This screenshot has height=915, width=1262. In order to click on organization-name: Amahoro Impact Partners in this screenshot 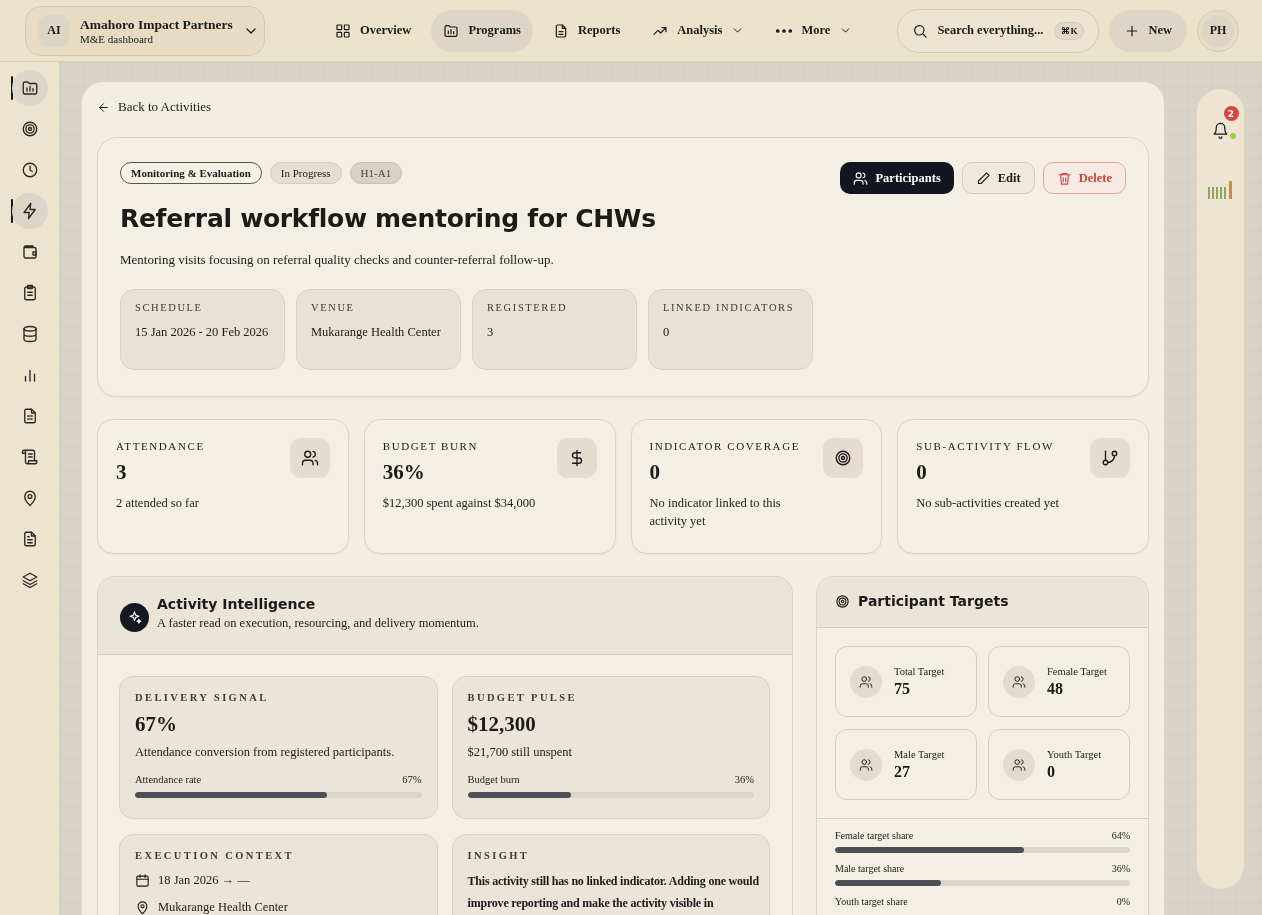, I will do `click(156, 24)`.